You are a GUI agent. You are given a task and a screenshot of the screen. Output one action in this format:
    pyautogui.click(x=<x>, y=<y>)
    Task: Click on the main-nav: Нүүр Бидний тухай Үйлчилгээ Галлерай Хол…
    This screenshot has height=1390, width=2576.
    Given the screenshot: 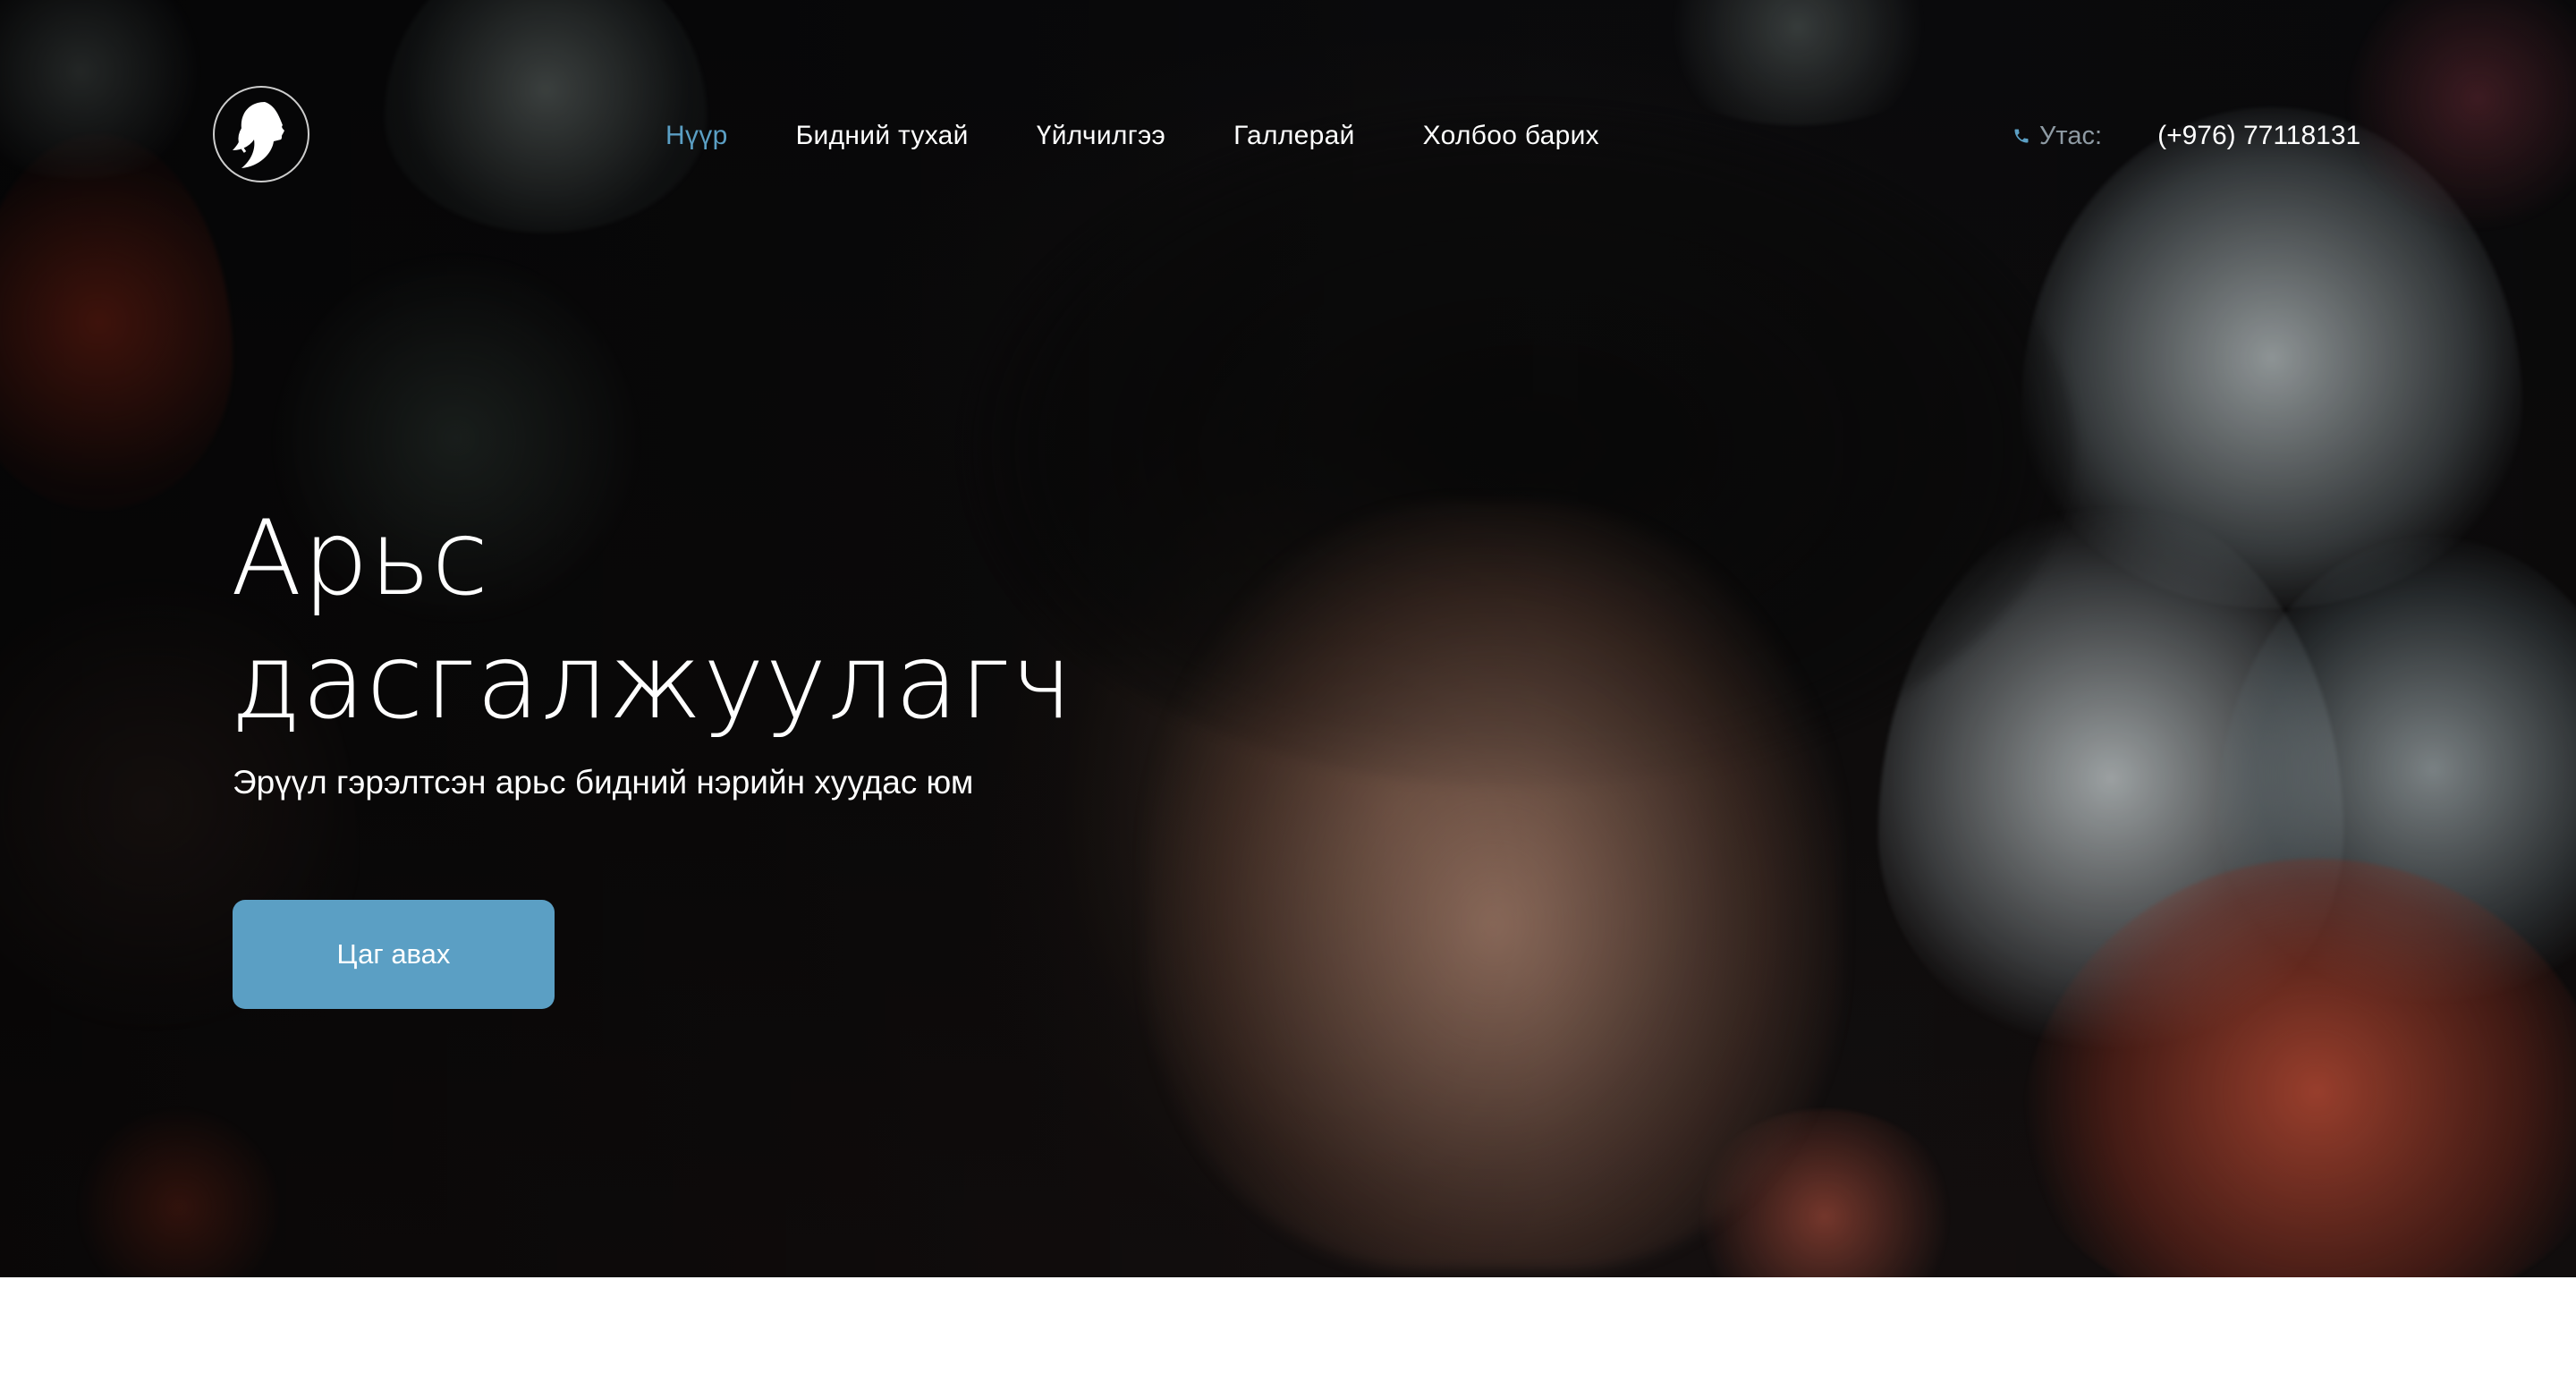 What is the action you would take?
    pyautogui.click(x=1132, y=135)
    